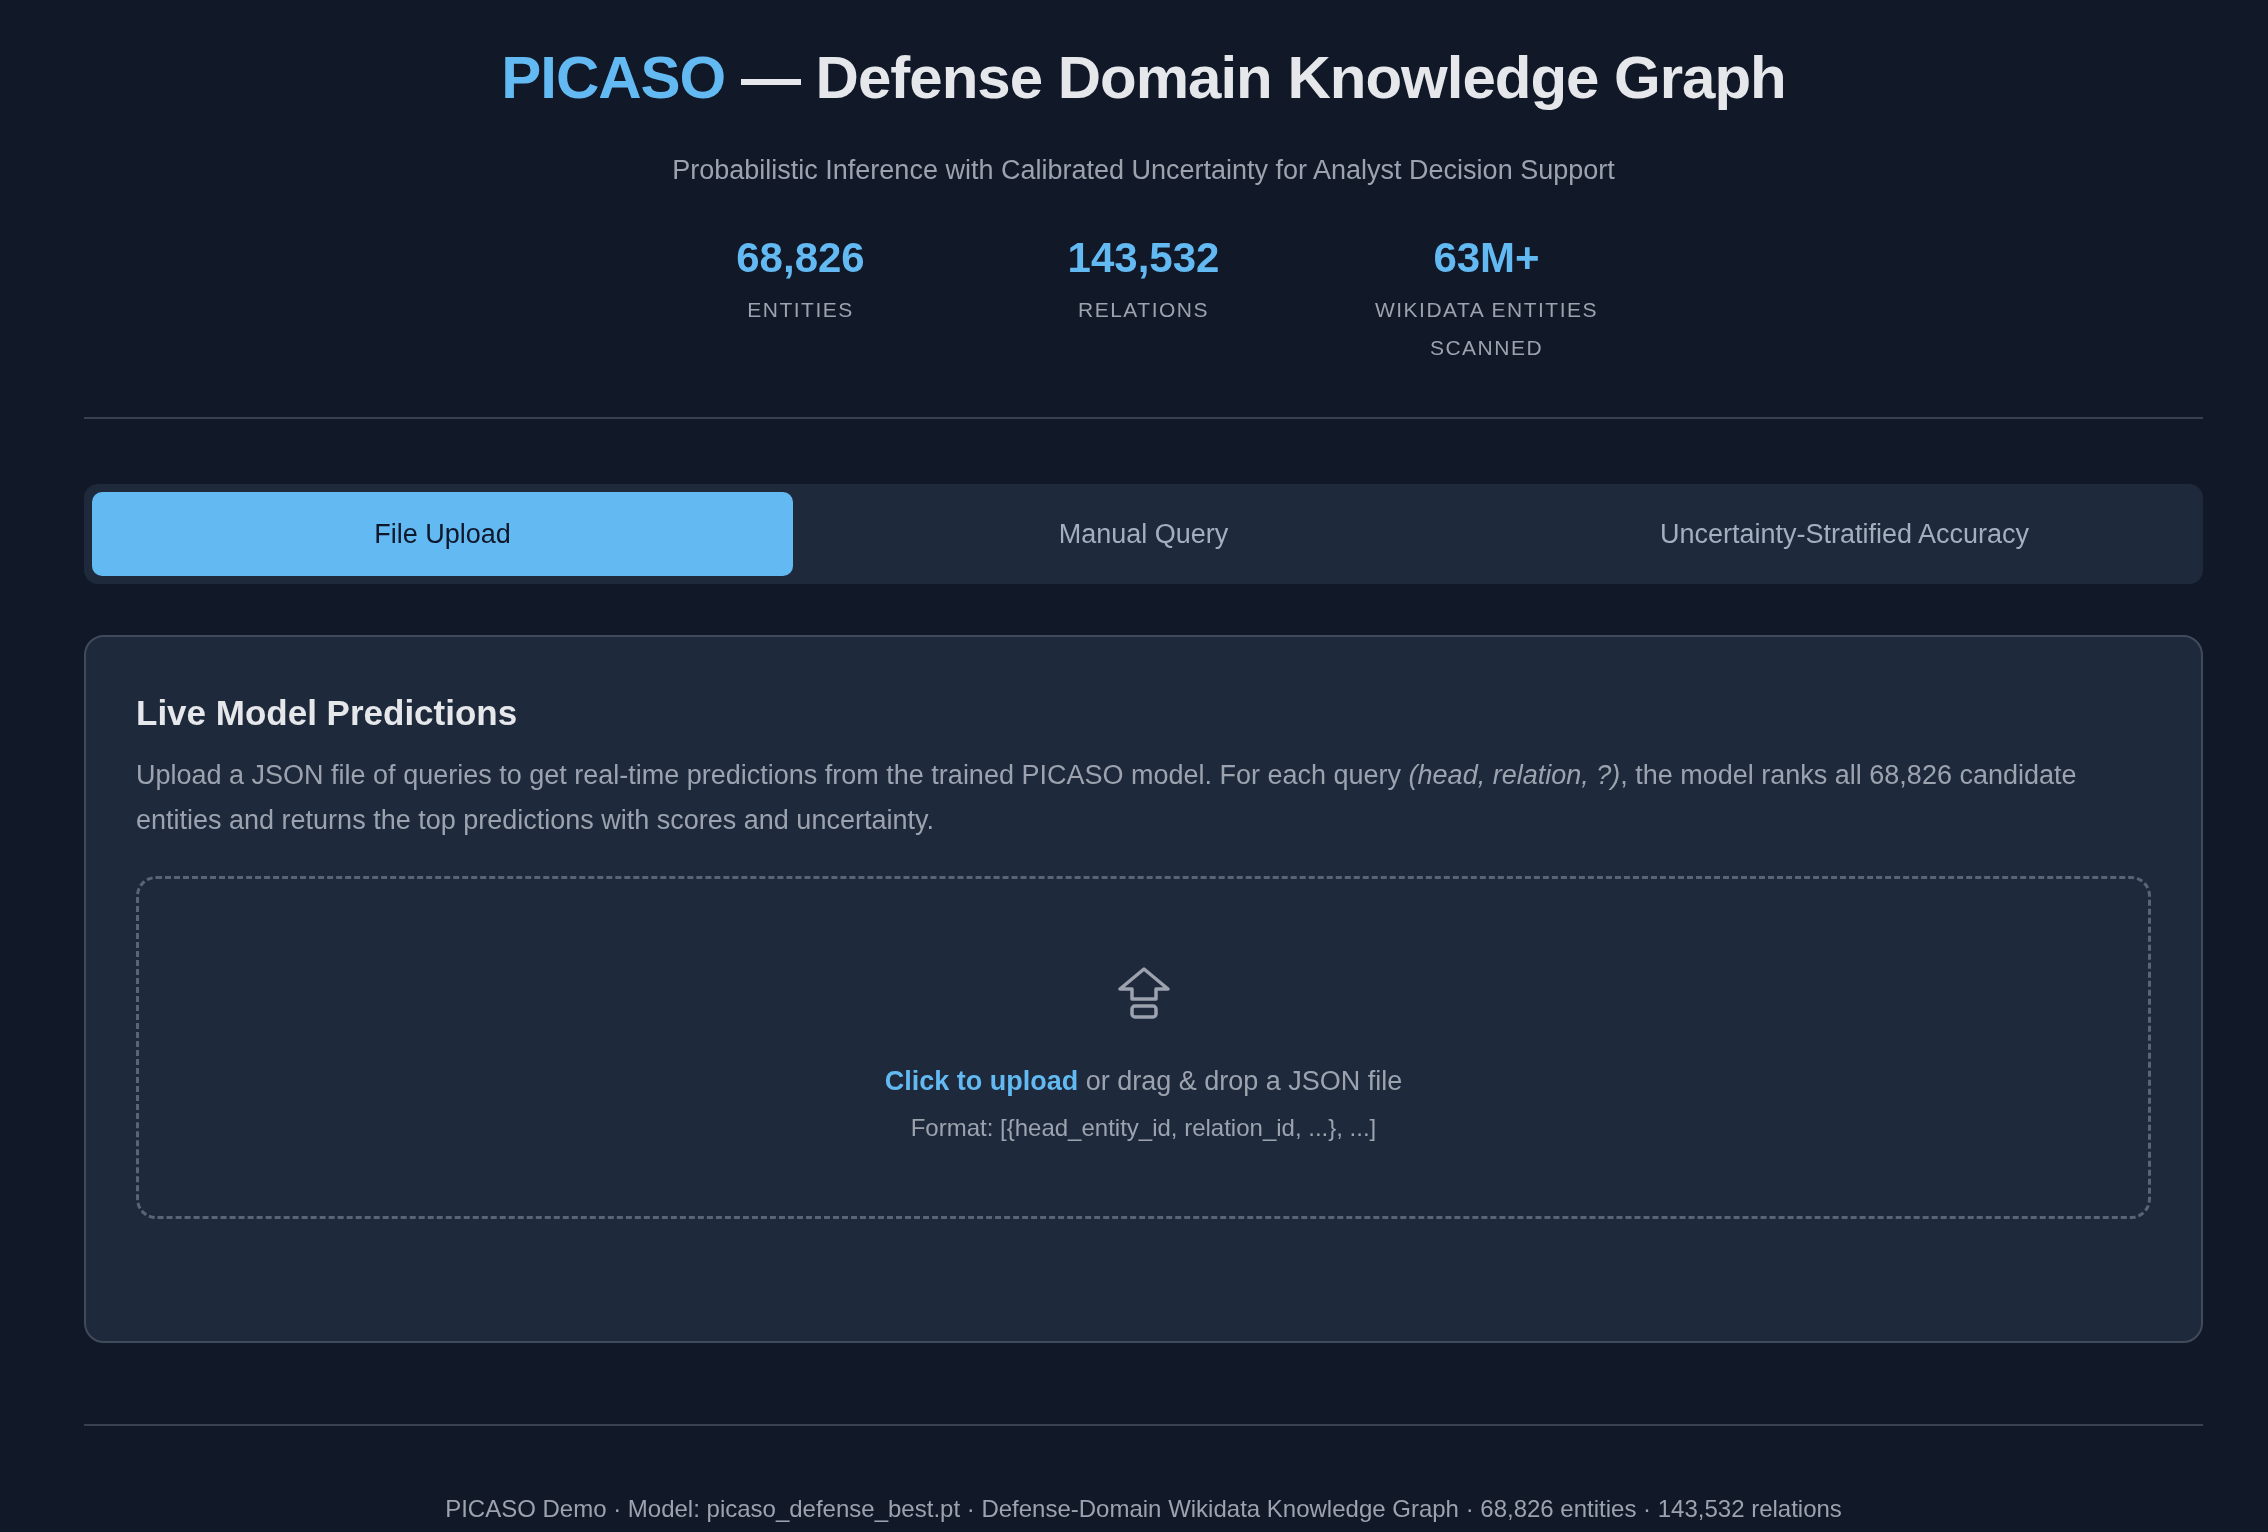 The width and height of the screenshot is (2268, 1532). Describe the element at coordinates (1107, 798) in the screenshot. I see `card-description: Upload a JSON file of queries to get real-time predictions from the trained PICASO model. For each query (head, relation, ?), the model ranks all 68,826 candidate entities and returns the top predictions with scores and uncertainty.` at that location.